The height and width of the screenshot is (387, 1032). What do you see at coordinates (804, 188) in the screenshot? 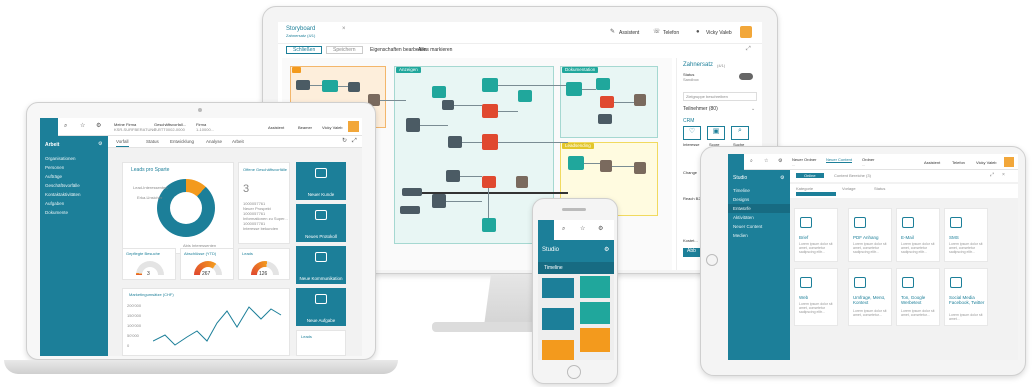
I see `field-label: Kategorie` at bounding box center [804, 188].